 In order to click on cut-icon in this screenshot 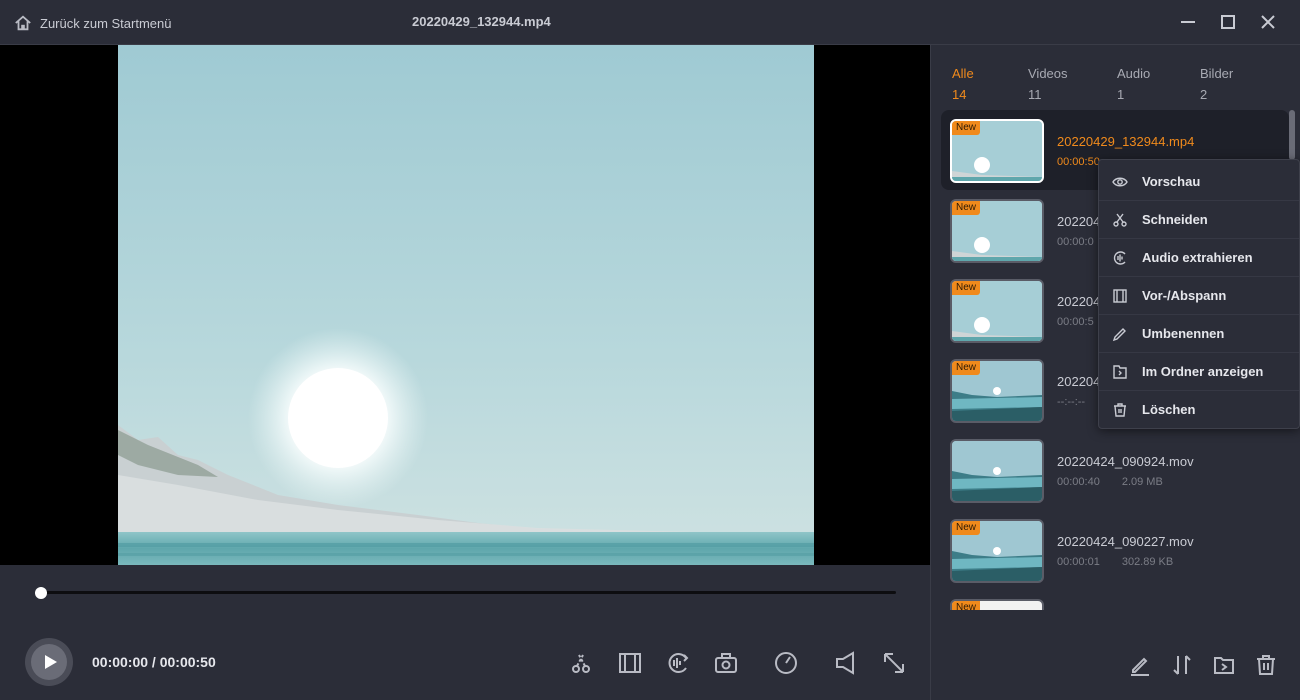, I will do `click(581, 663)`.